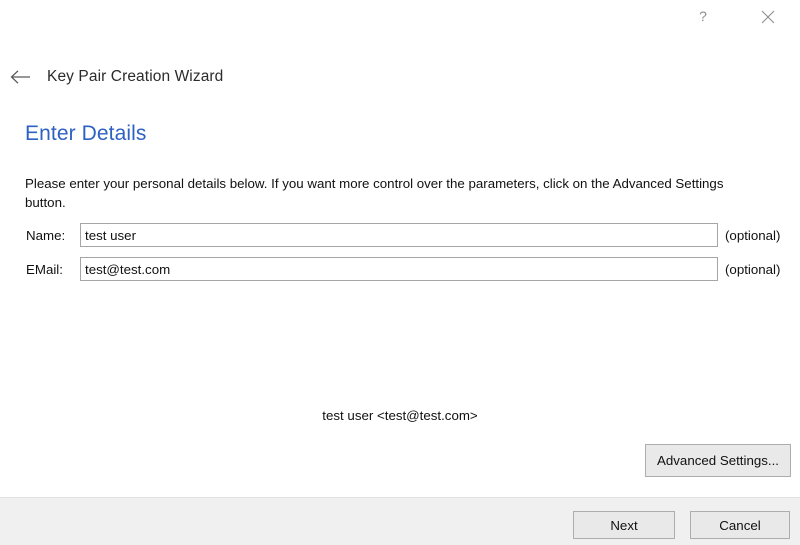  I want to click on back-arrow-icon, so click(21, 77).